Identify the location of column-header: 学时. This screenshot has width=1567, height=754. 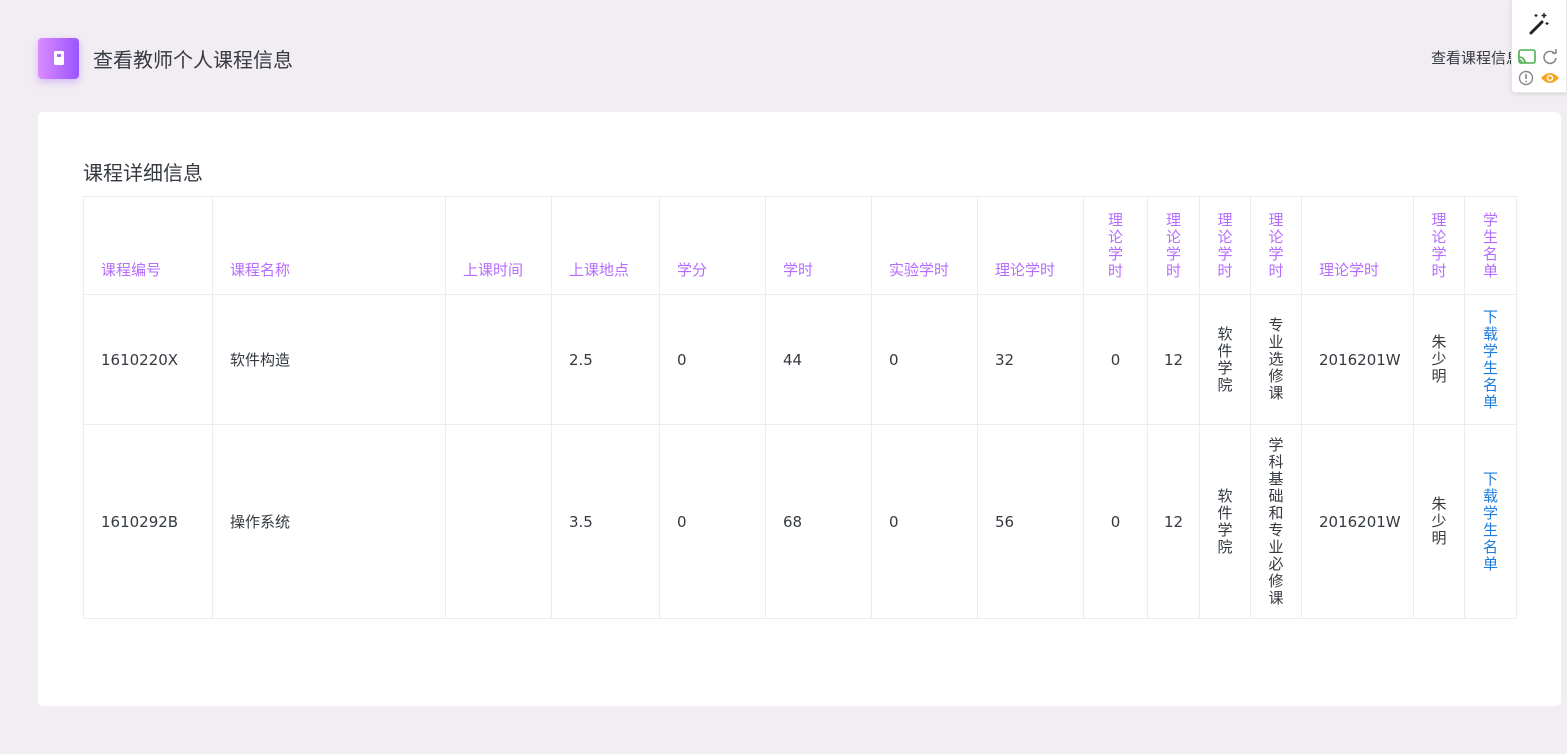
(818, 245).